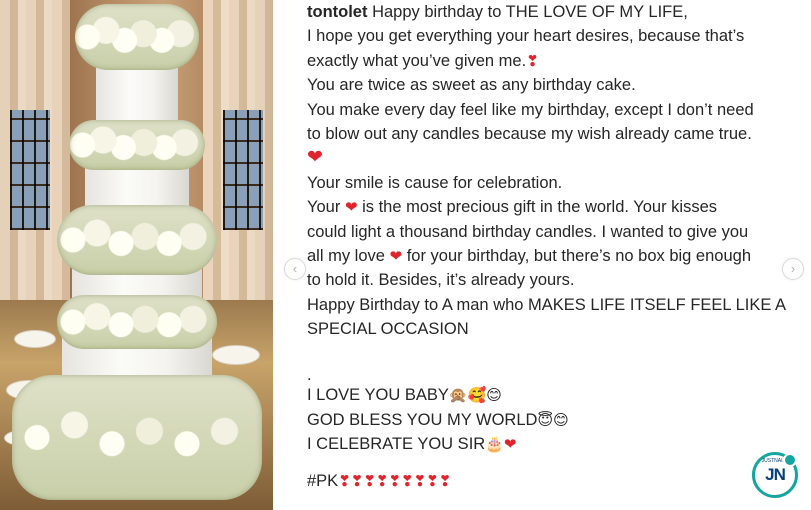 This screenshot has width=811, height=510. I want to click on caption-text: I LOVE YOU BABY, so click(378, 395).